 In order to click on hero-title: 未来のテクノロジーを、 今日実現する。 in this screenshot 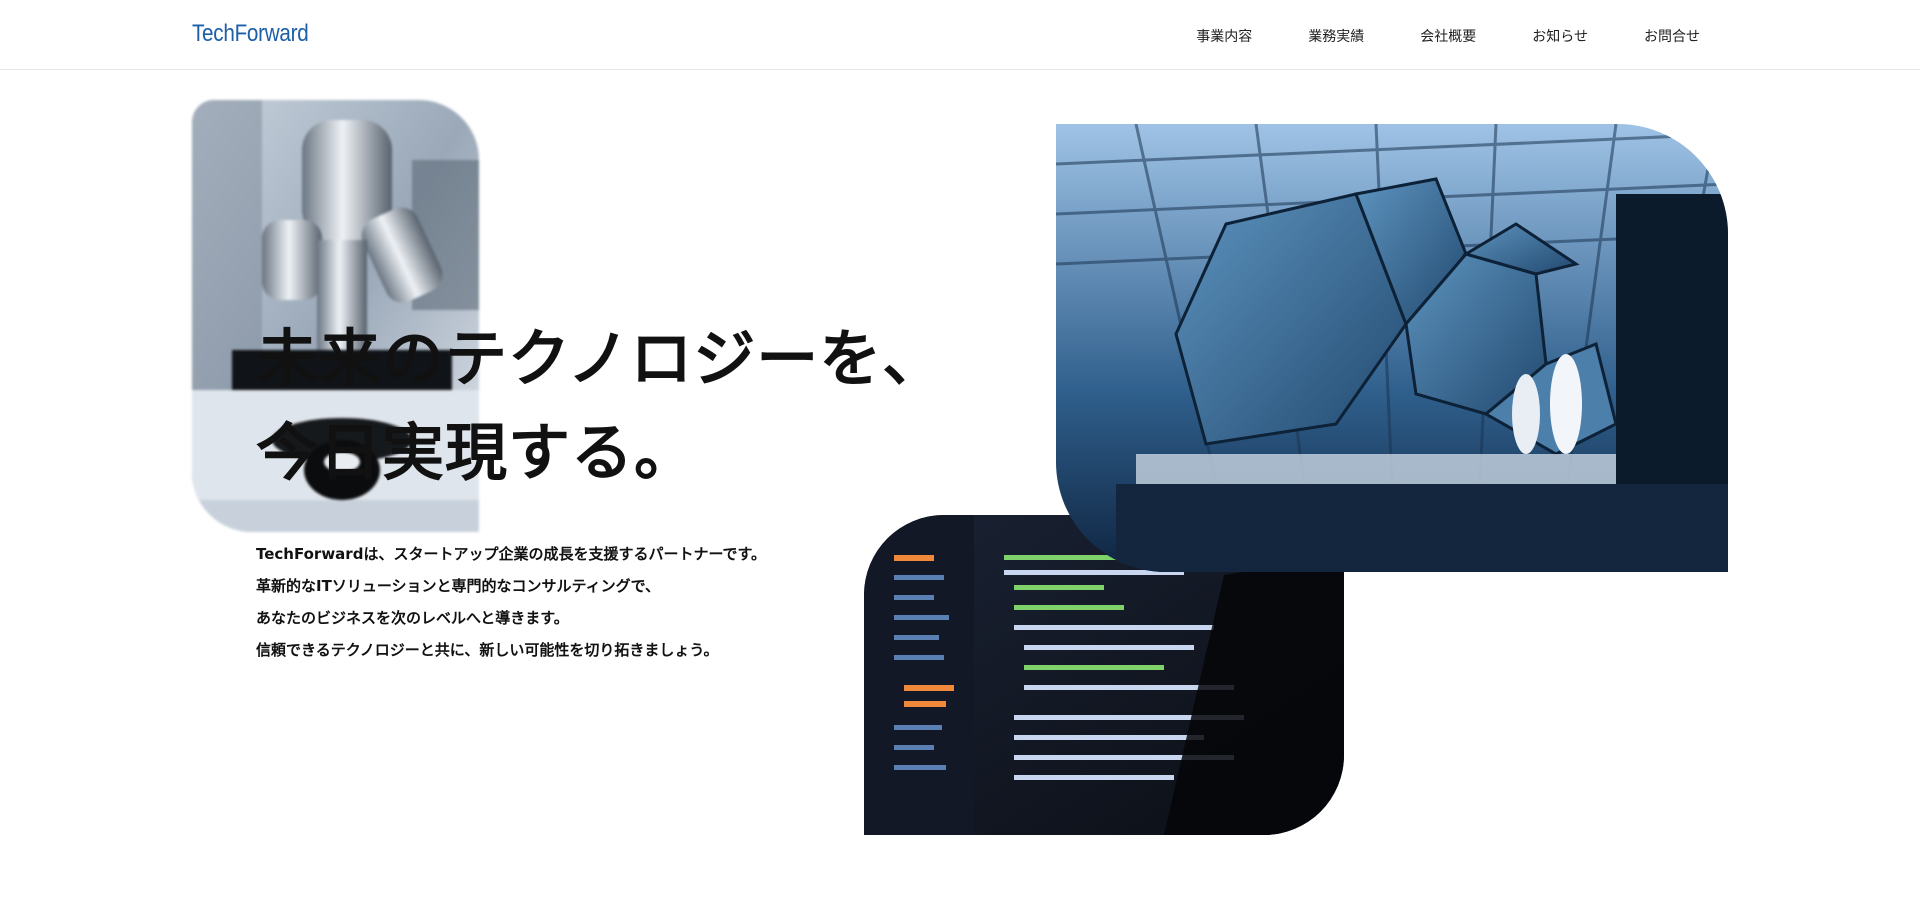, I will do `click(600, 406)`.